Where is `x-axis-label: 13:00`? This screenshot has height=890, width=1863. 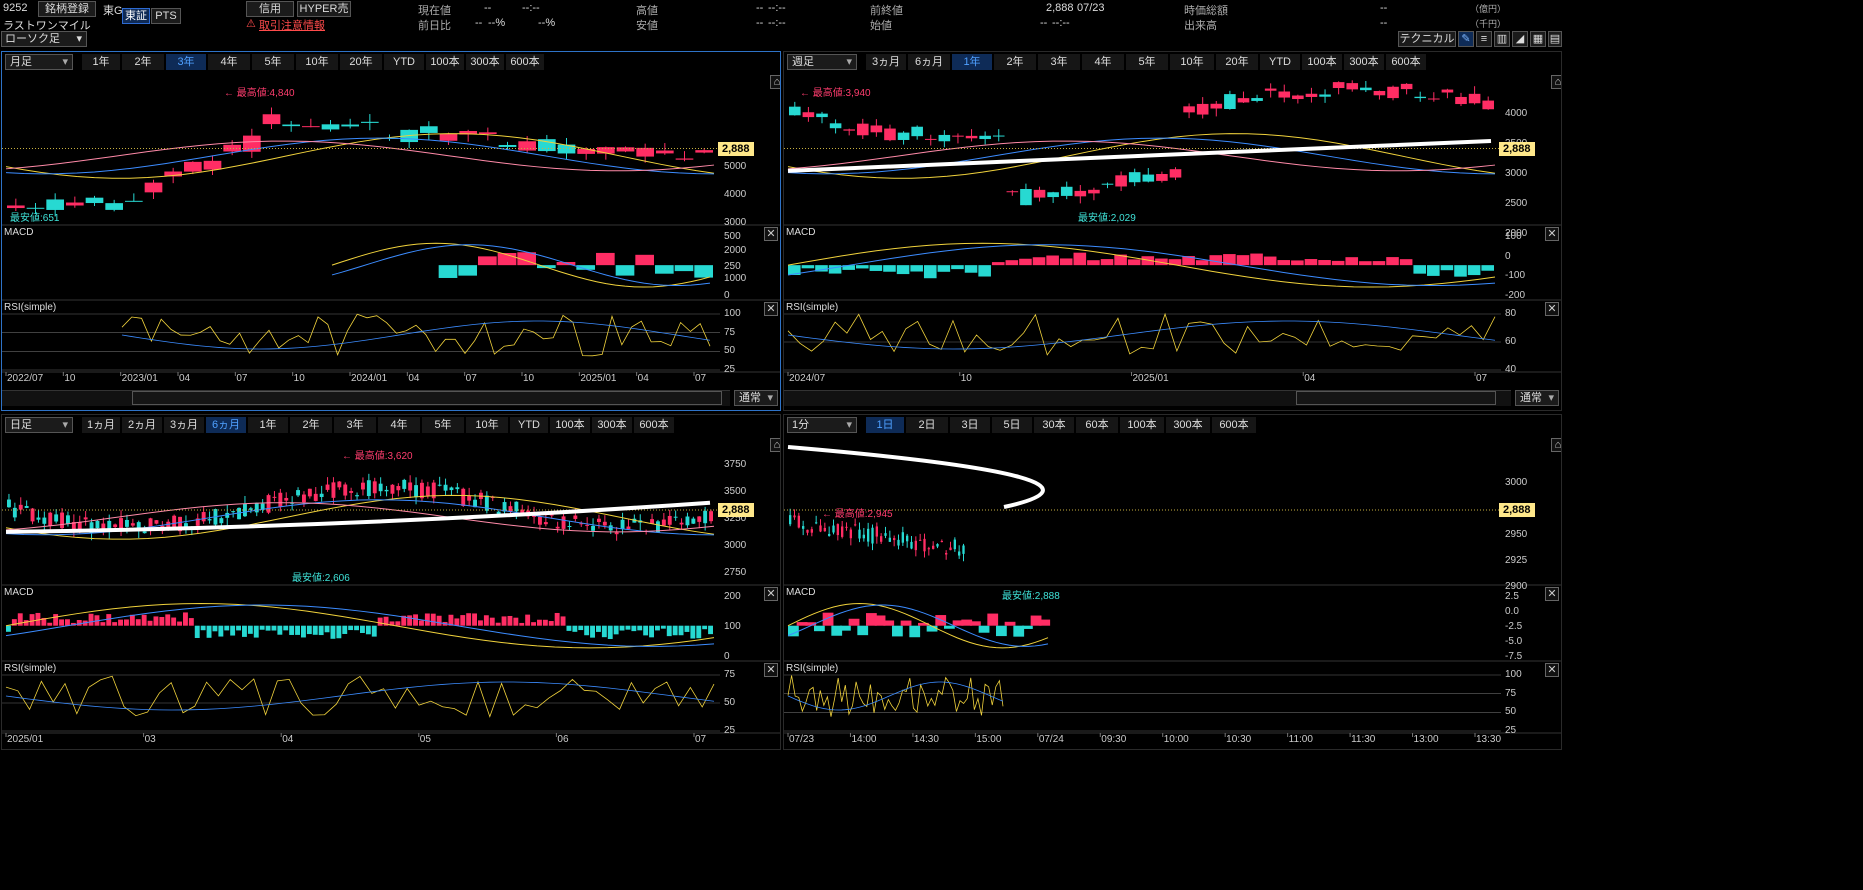
x-axis-label: 13:00 is located at coordinates (1426, 739).